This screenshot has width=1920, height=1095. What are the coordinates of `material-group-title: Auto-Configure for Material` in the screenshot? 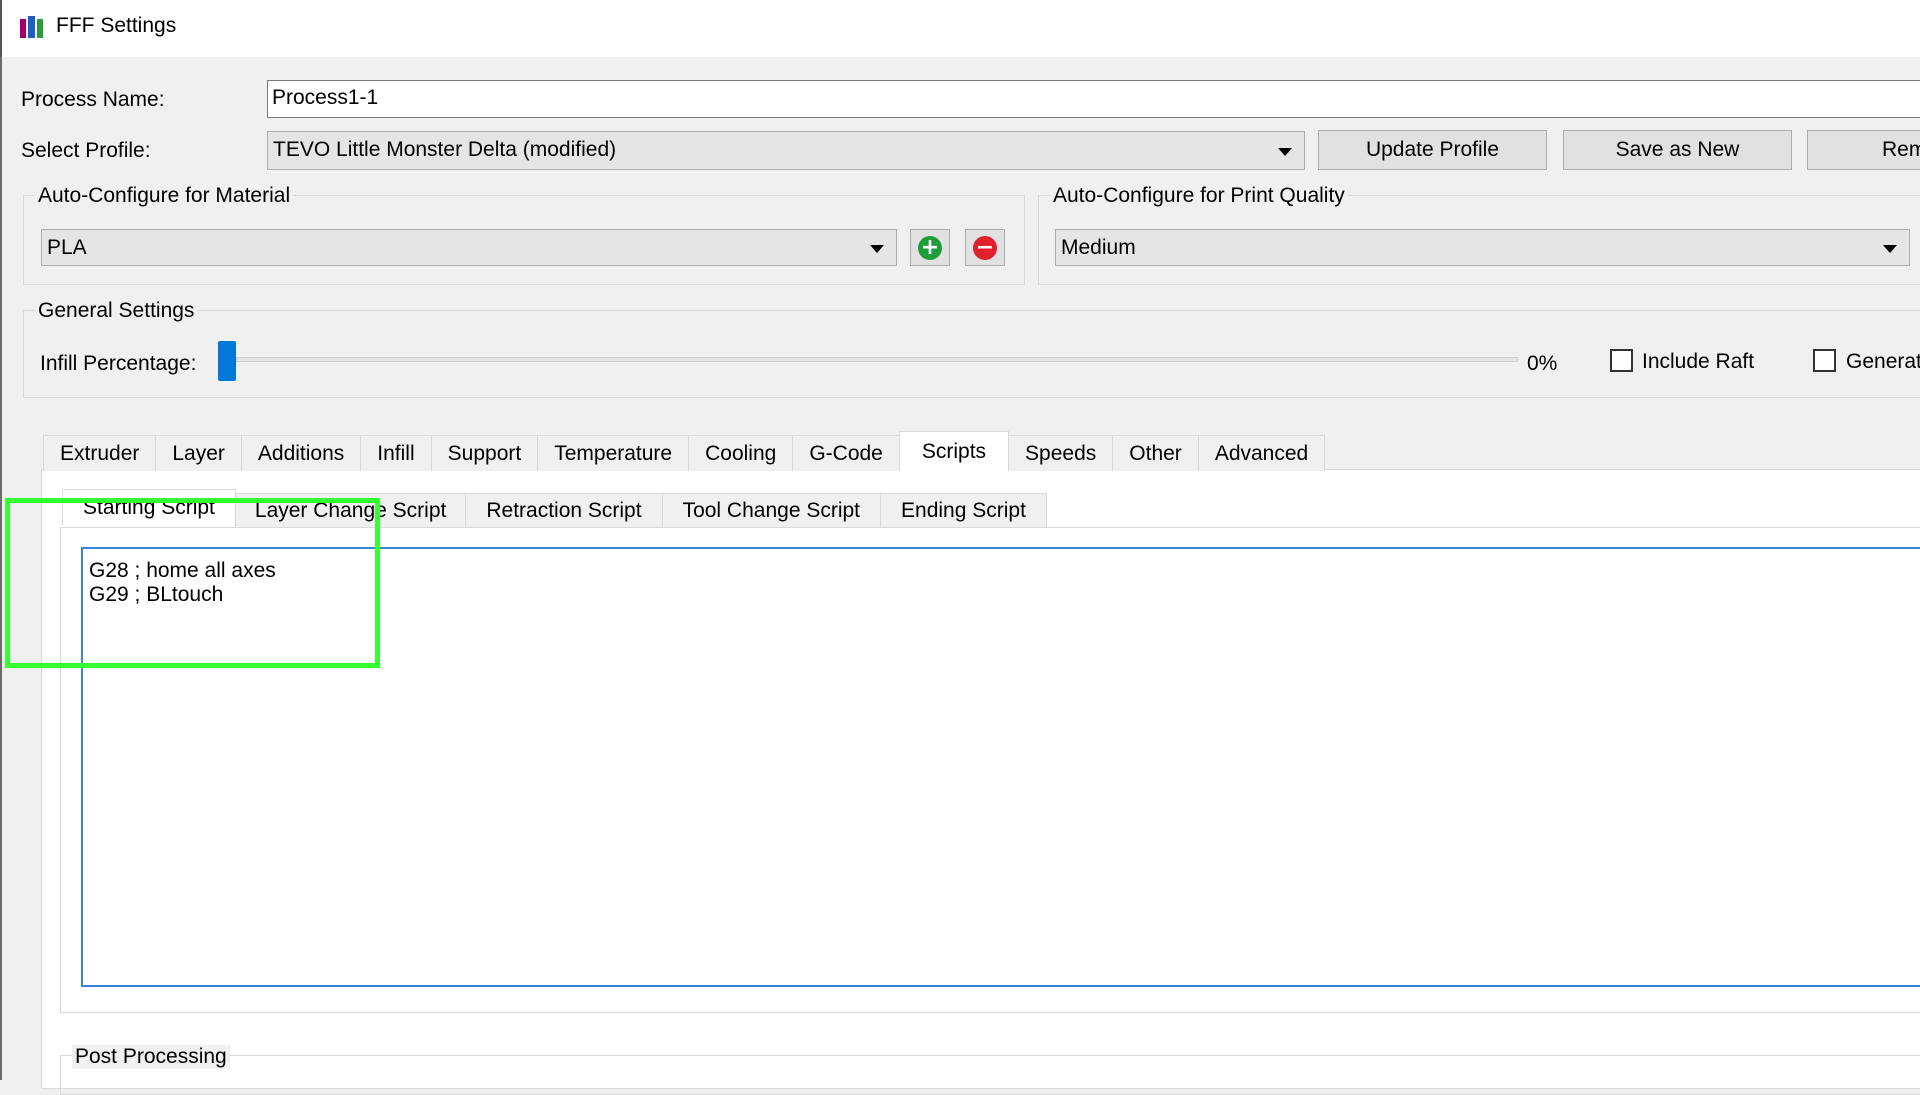 It's located at (164, 196).